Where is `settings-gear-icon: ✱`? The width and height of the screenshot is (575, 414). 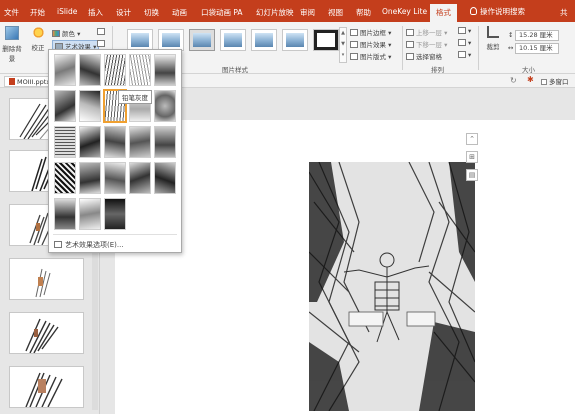 settings-gear-icon: ✱ is located at coordinates (530, 79).